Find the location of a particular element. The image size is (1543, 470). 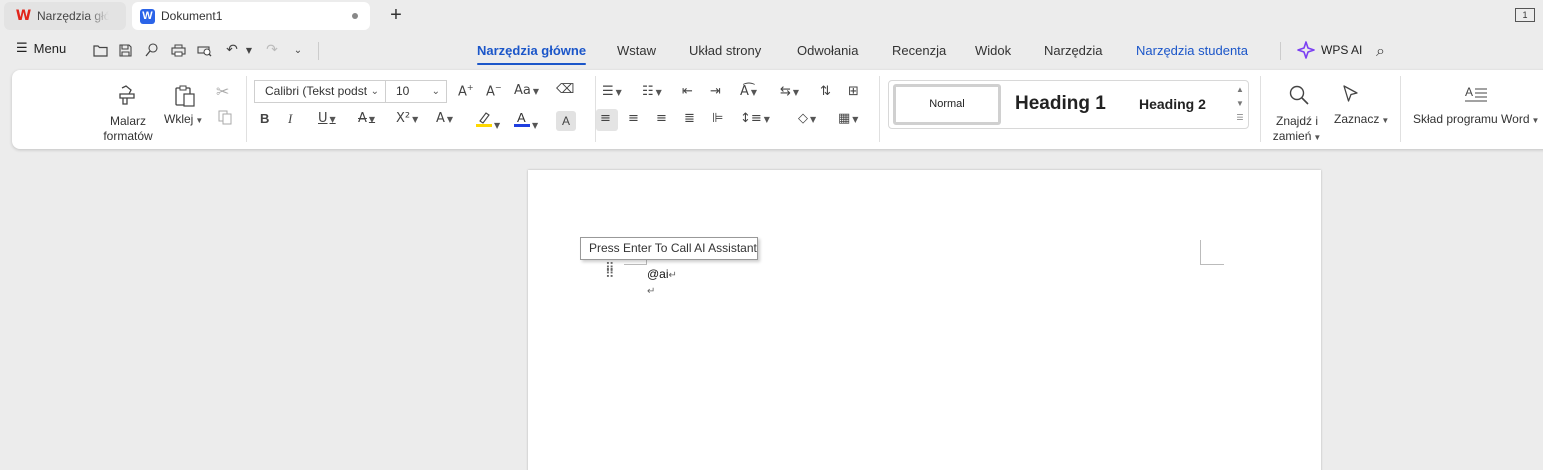

ltr-rtl-icon: ⇆ ▼ is located at coordinates (789, 91).